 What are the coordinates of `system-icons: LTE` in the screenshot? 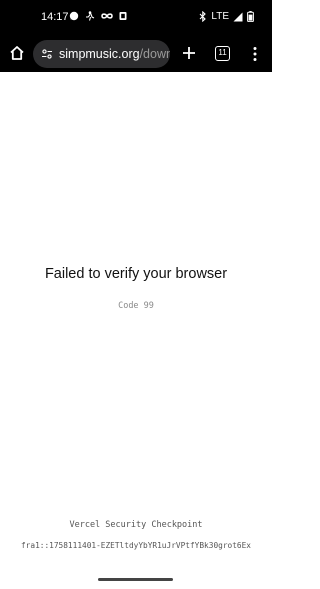 It's located at (226, 16).